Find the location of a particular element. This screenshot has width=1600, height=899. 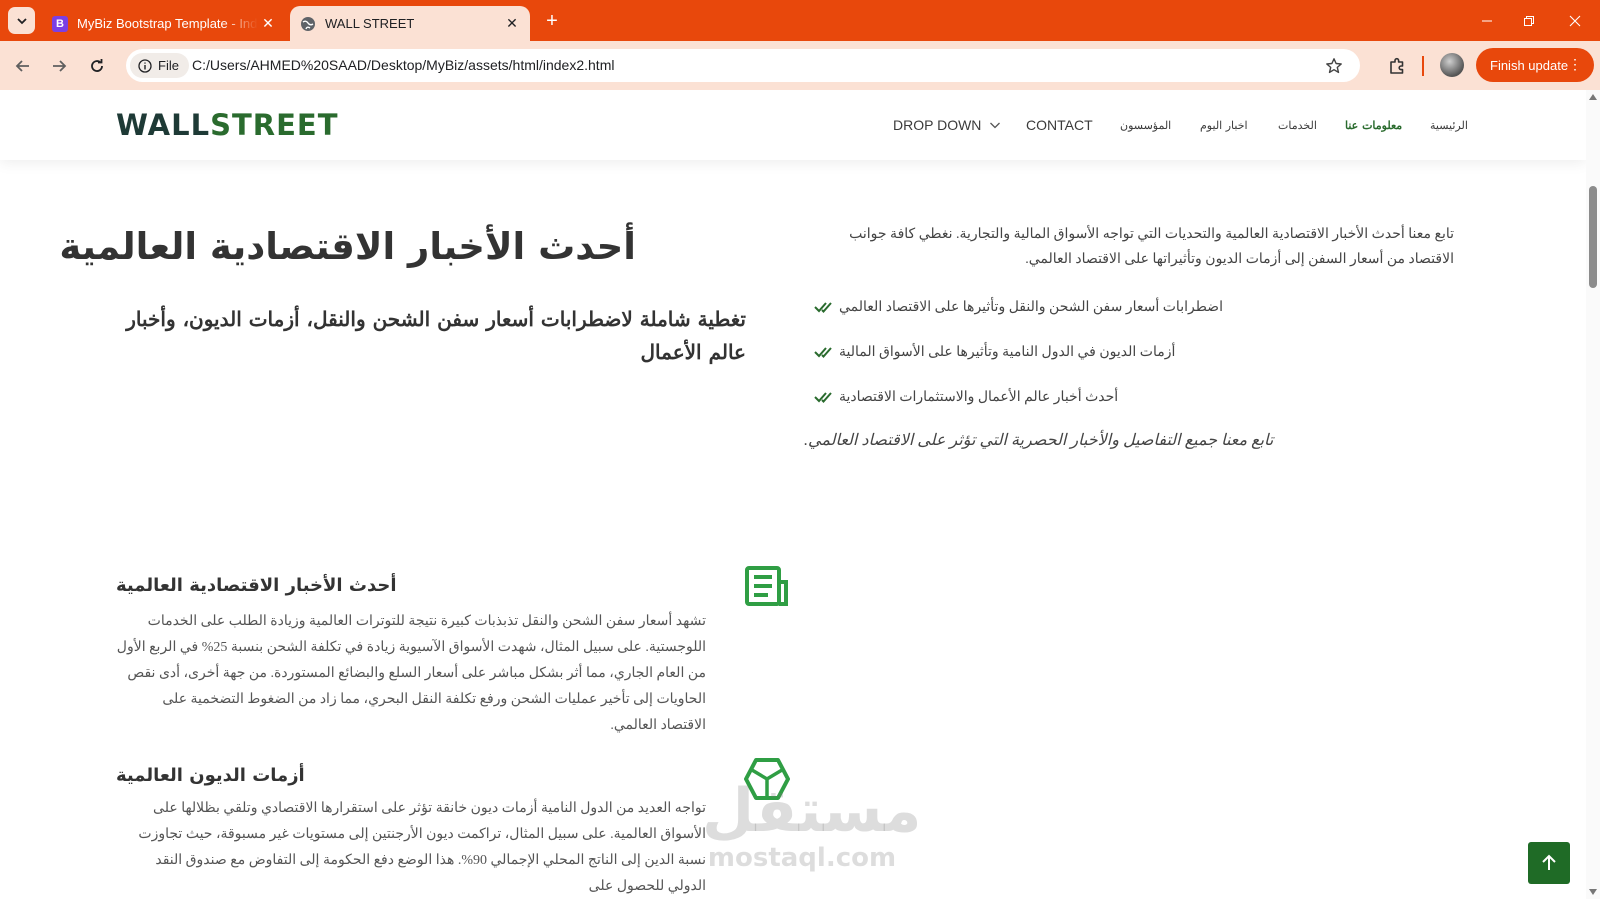

finish-update-button: Finish update ⋮ is located at coordinates (1535, 65).